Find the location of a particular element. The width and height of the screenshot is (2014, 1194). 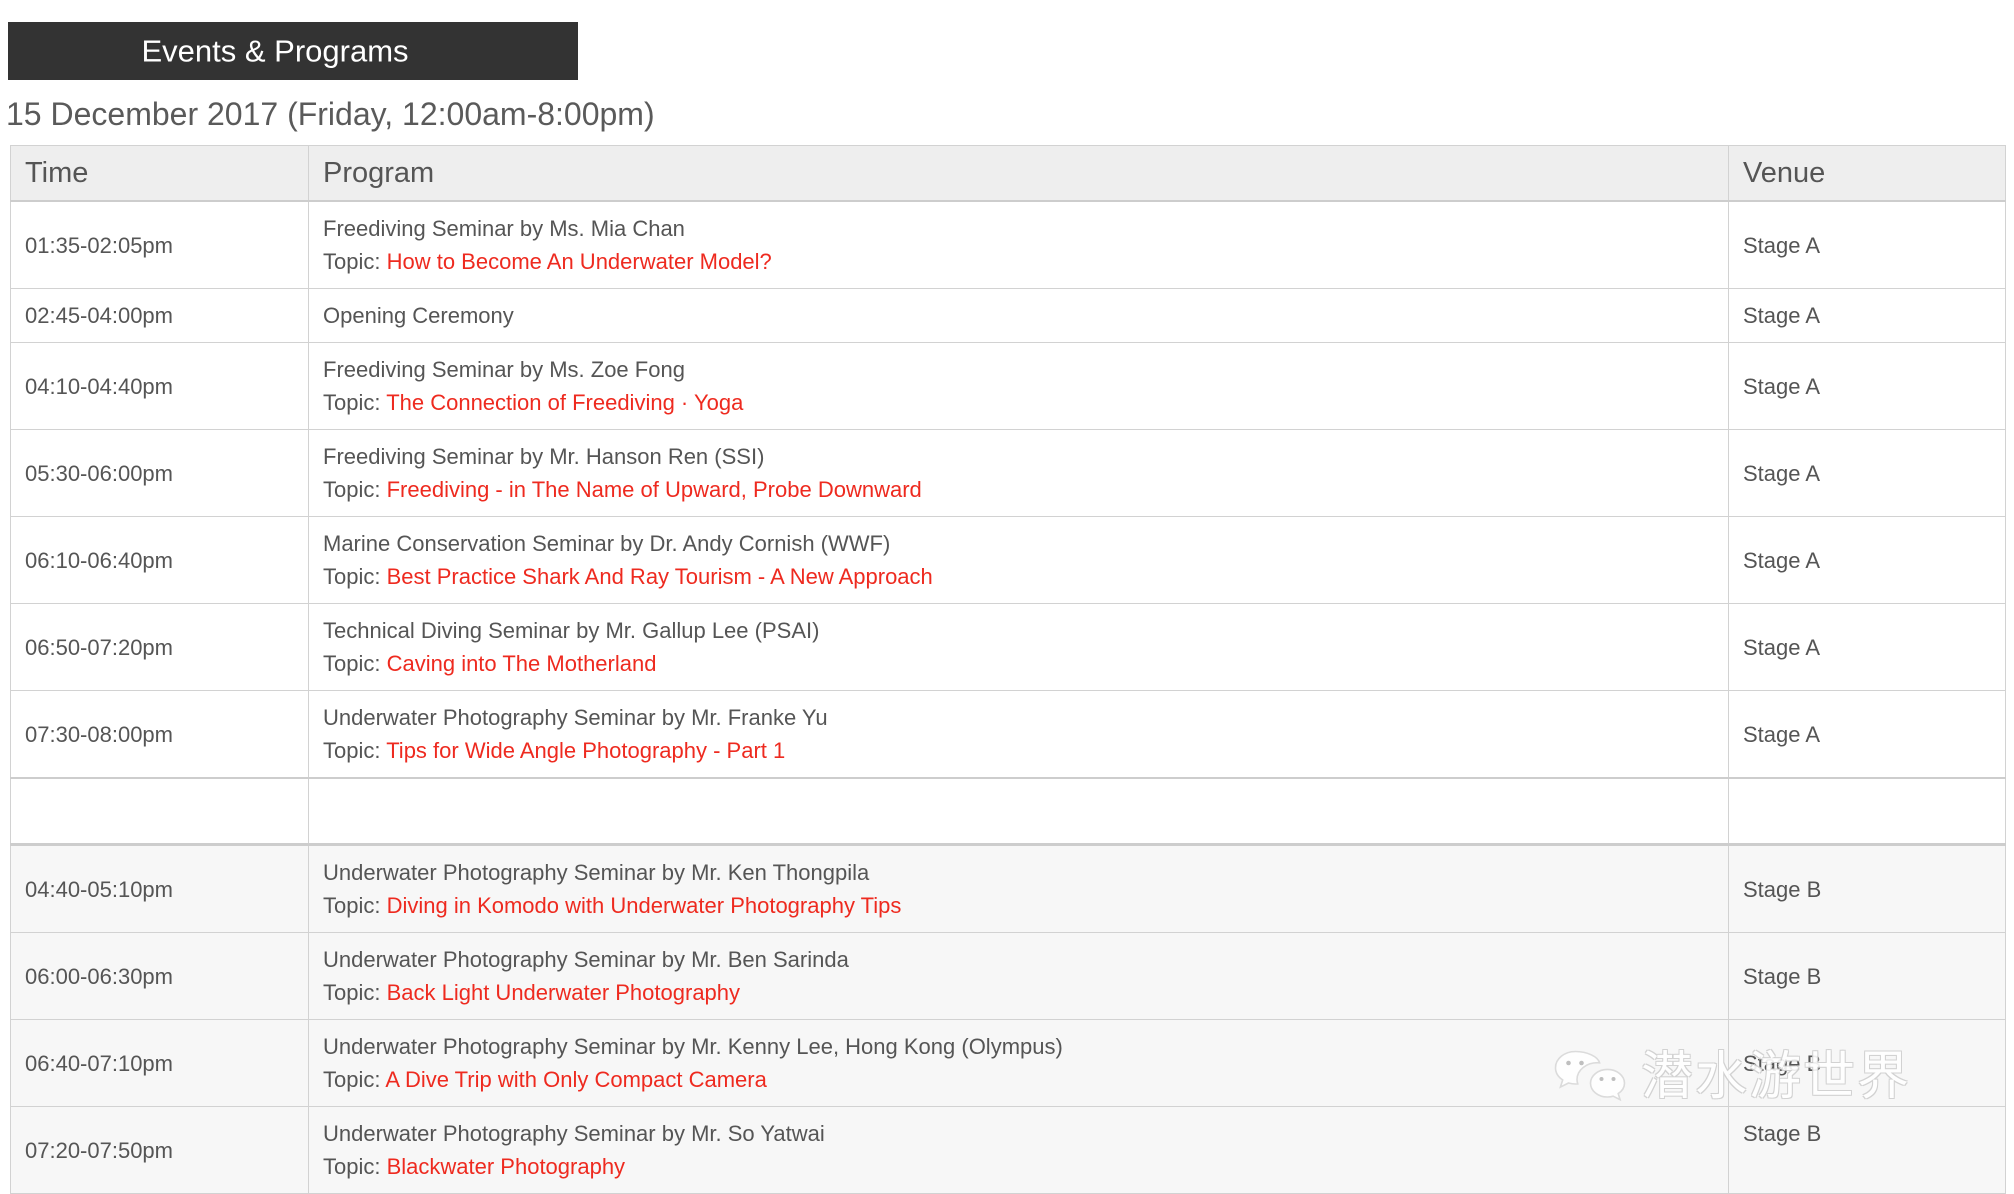

table-spacer-row is located at coordinates (1008, 811).